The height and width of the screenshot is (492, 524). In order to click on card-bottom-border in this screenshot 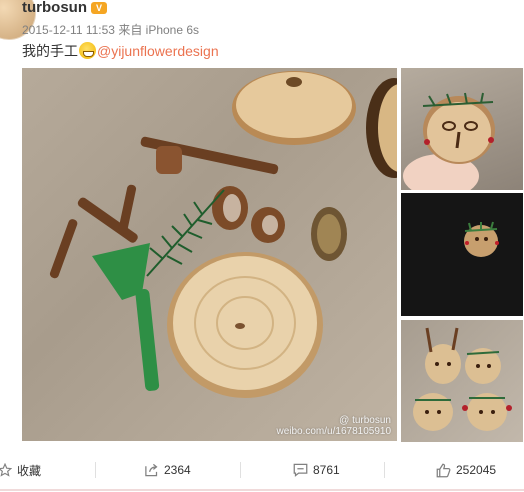, I will do `click(262, 490)`.